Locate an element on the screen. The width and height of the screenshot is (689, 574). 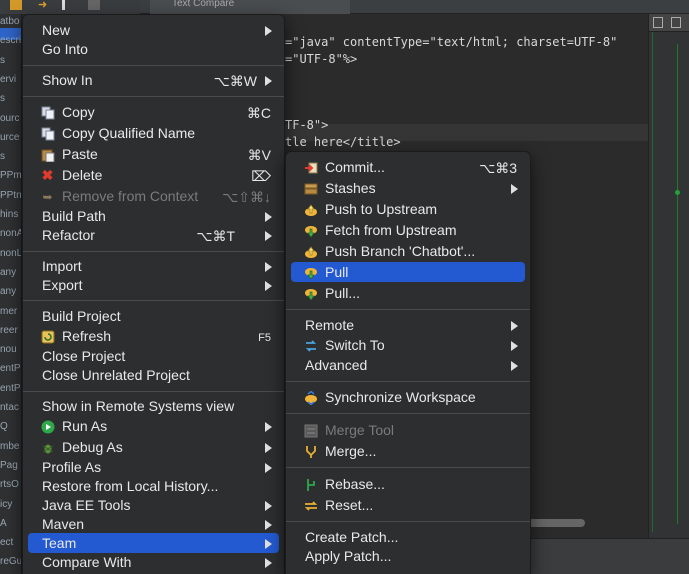
copy-right-icon is located at coordinates (676, 22).